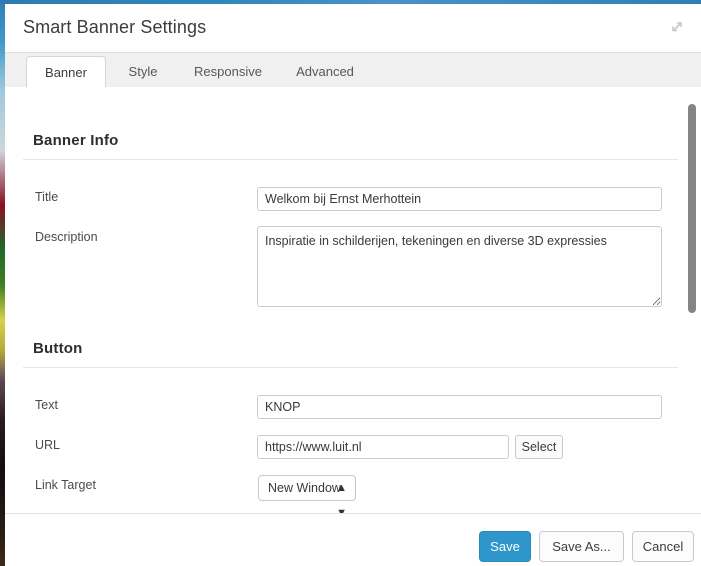 The image size is (701, 566). What do you see at coordinates (539, 447) in the screenshot?
I see `select-url-button: Select` at bounding box center [539, 447].